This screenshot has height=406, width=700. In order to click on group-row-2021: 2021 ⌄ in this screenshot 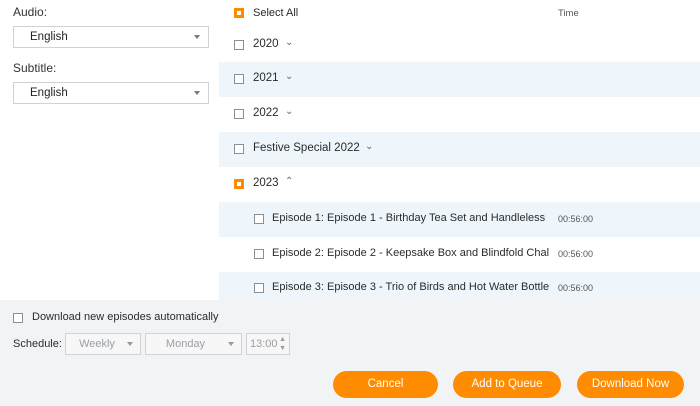, I will do `click(459, 79)`.